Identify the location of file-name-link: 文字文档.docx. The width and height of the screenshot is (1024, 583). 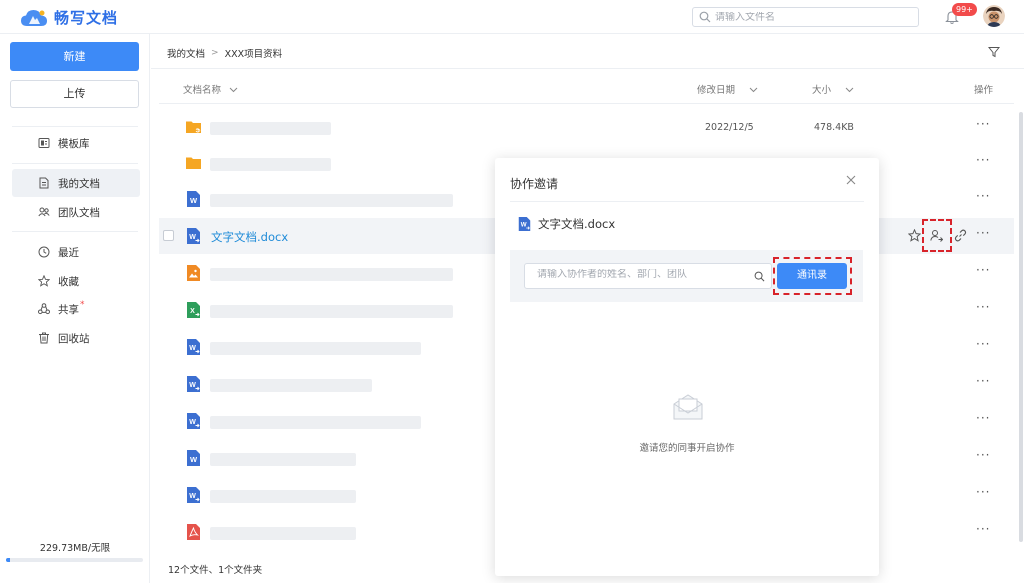
(249, 237).